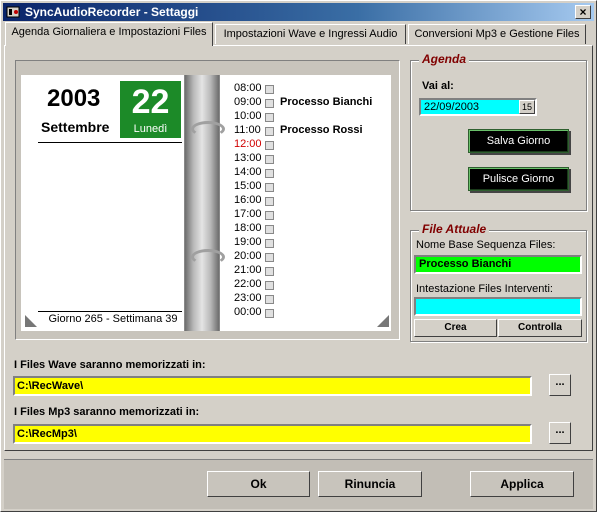 Image resolution: width=597 pixels, height=512 pixels. I want to click on sequence-base-label: Nome Base Sequenza Files:, so click(486, 245).